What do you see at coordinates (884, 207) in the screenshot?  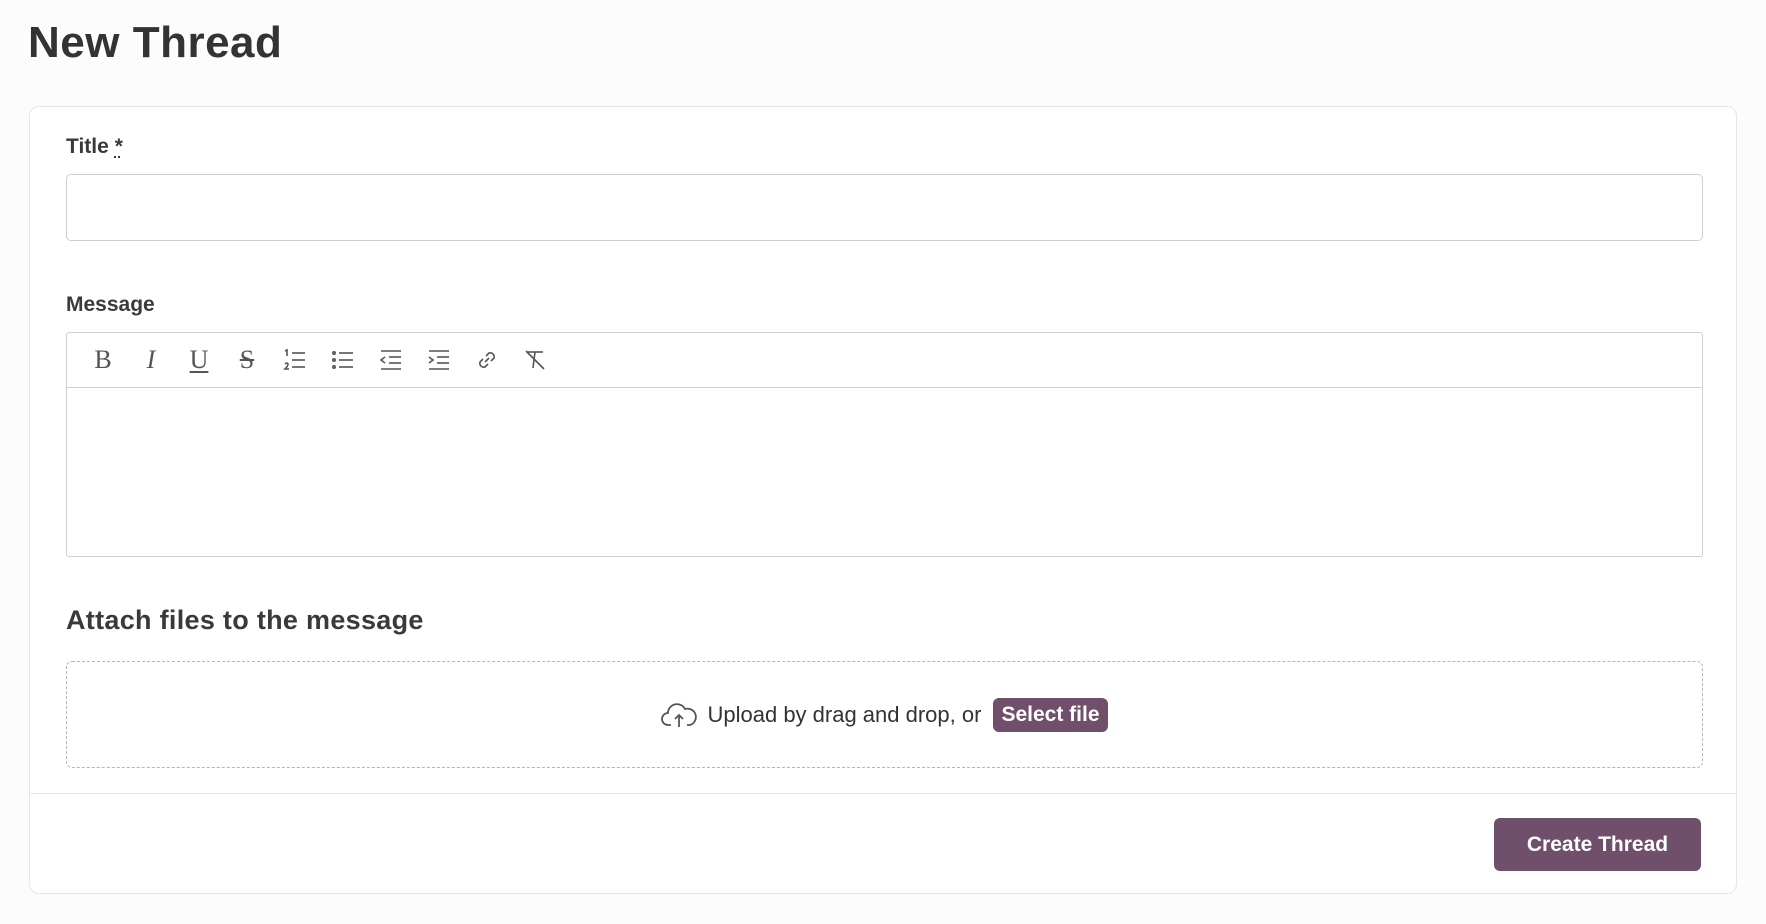 I see `title-input` at bounding box center [884, 207].